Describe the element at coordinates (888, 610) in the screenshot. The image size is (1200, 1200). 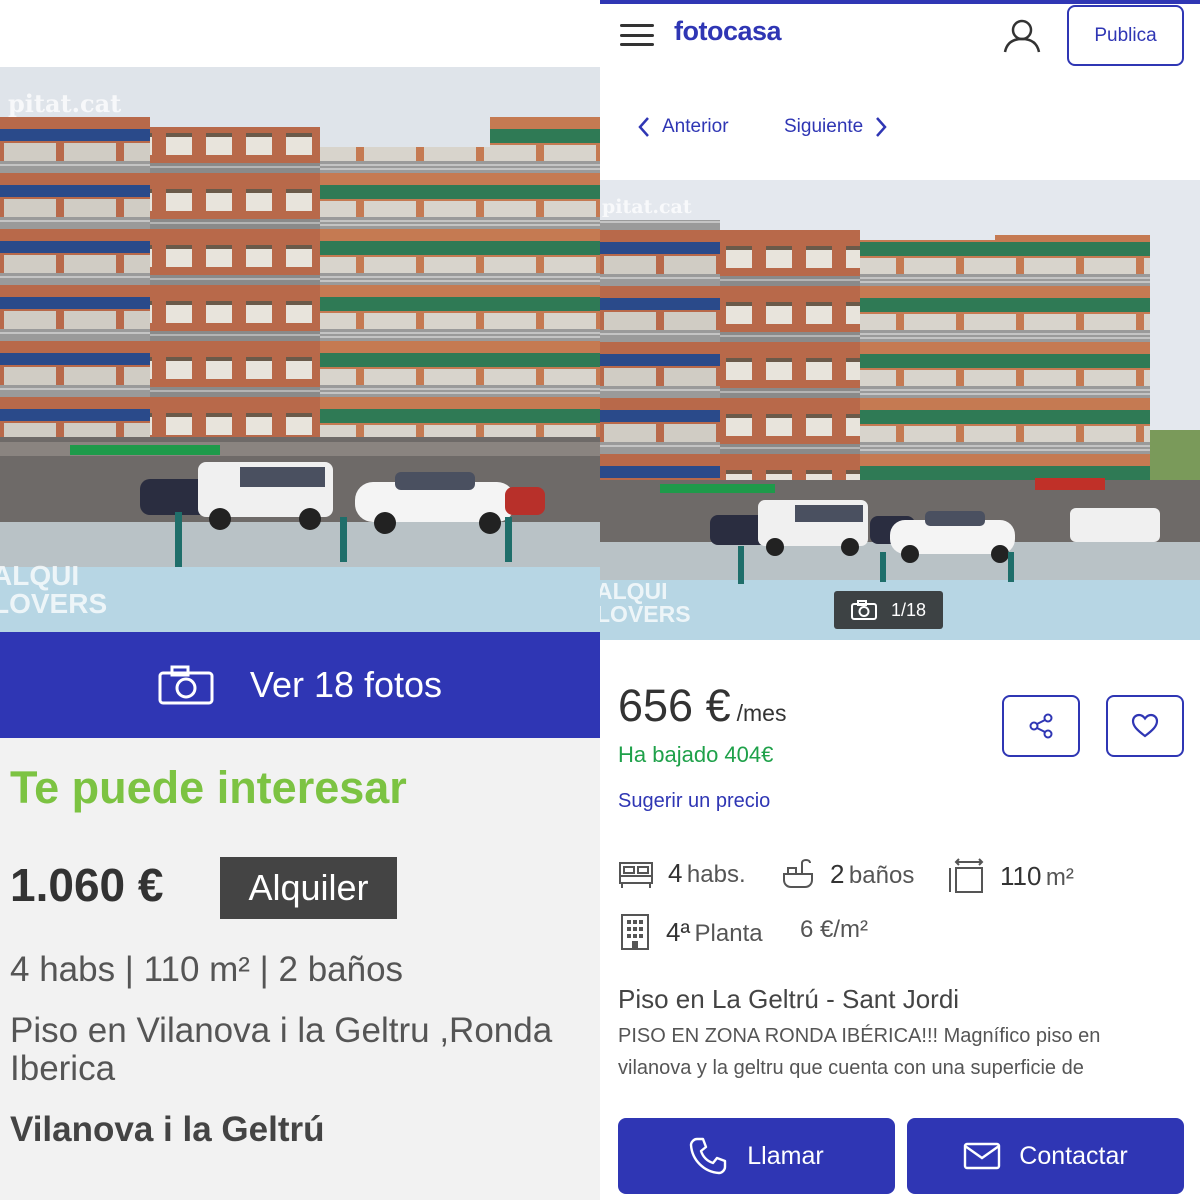
I see `photo-counter: 1/18` at that location.